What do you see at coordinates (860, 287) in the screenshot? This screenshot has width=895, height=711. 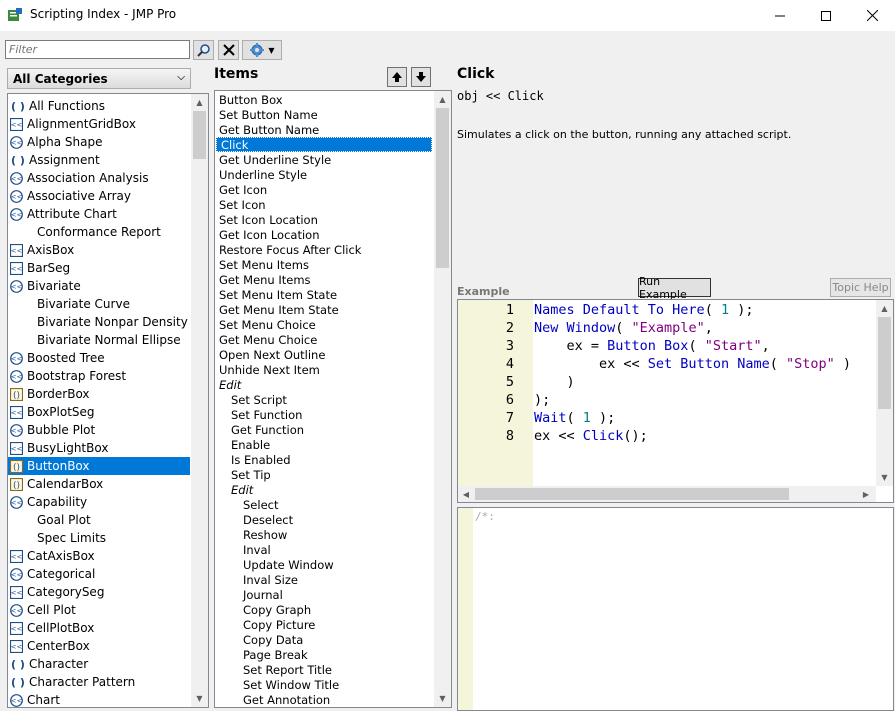 I see `topic-help-button: Topic Help` at bounding box center [860, 287].